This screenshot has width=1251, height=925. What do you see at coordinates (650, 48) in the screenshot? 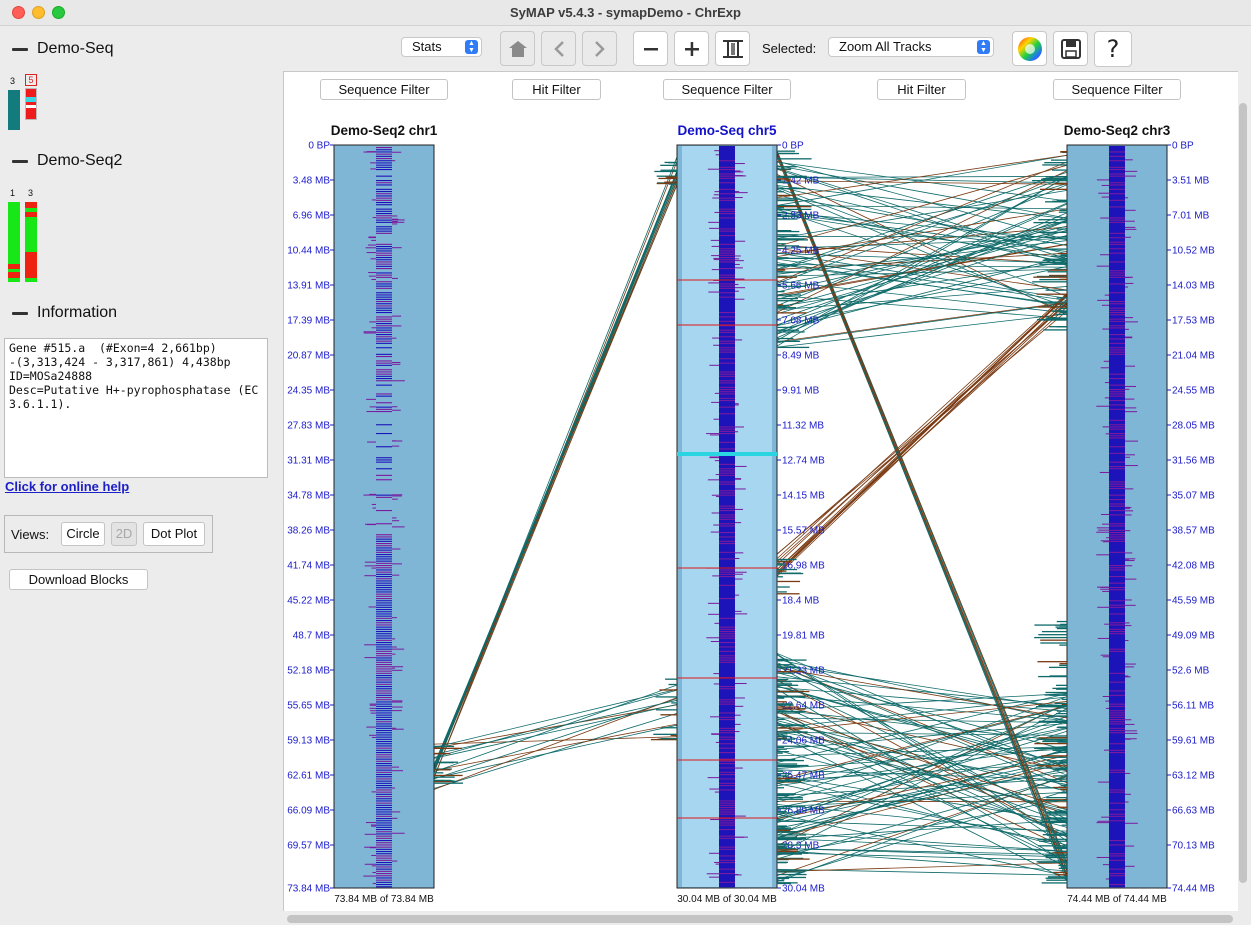
I see `zoom-out-button` at bounding box center [650, 48].